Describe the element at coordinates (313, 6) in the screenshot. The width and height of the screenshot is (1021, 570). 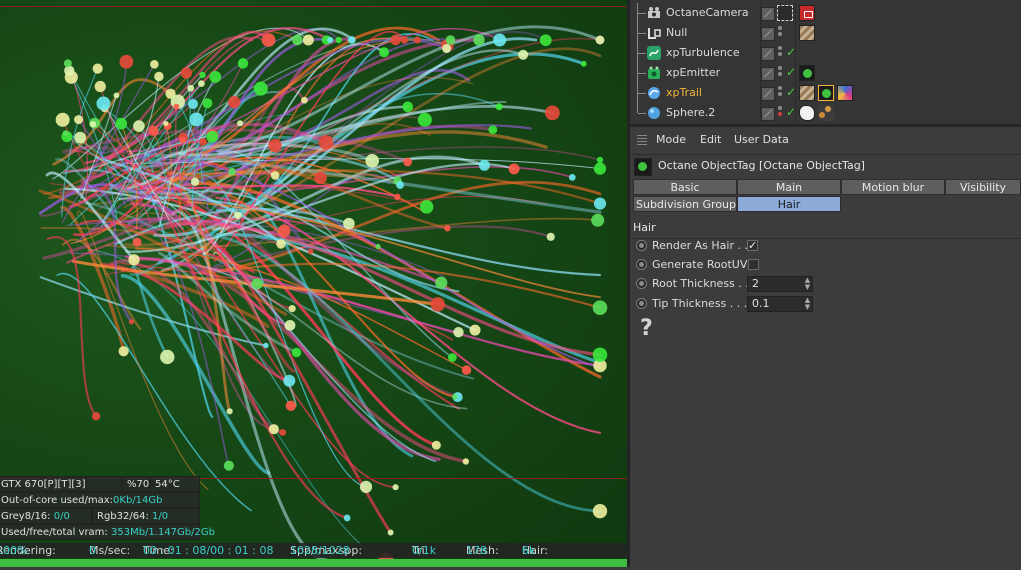
I see `render-region-top-line` at that location.